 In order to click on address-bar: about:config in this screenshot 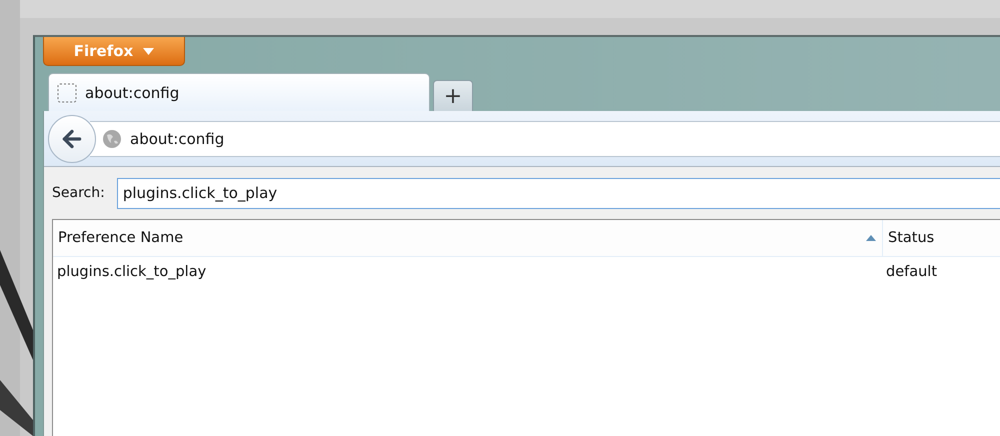, I will do `click(545, 138)`.